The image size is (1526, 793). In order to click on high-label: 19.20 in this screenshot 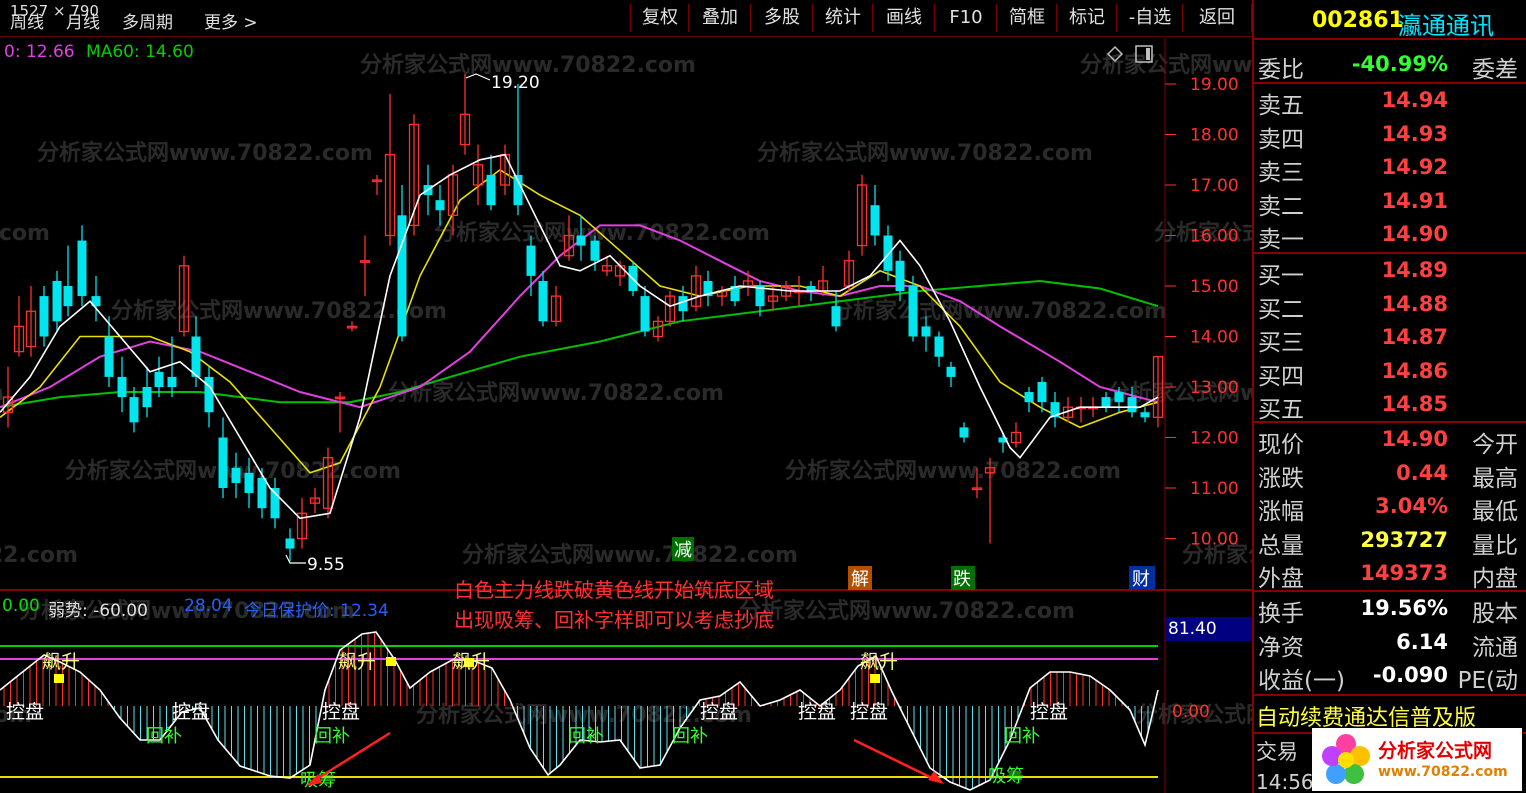, I will do `click(515, 83)`.